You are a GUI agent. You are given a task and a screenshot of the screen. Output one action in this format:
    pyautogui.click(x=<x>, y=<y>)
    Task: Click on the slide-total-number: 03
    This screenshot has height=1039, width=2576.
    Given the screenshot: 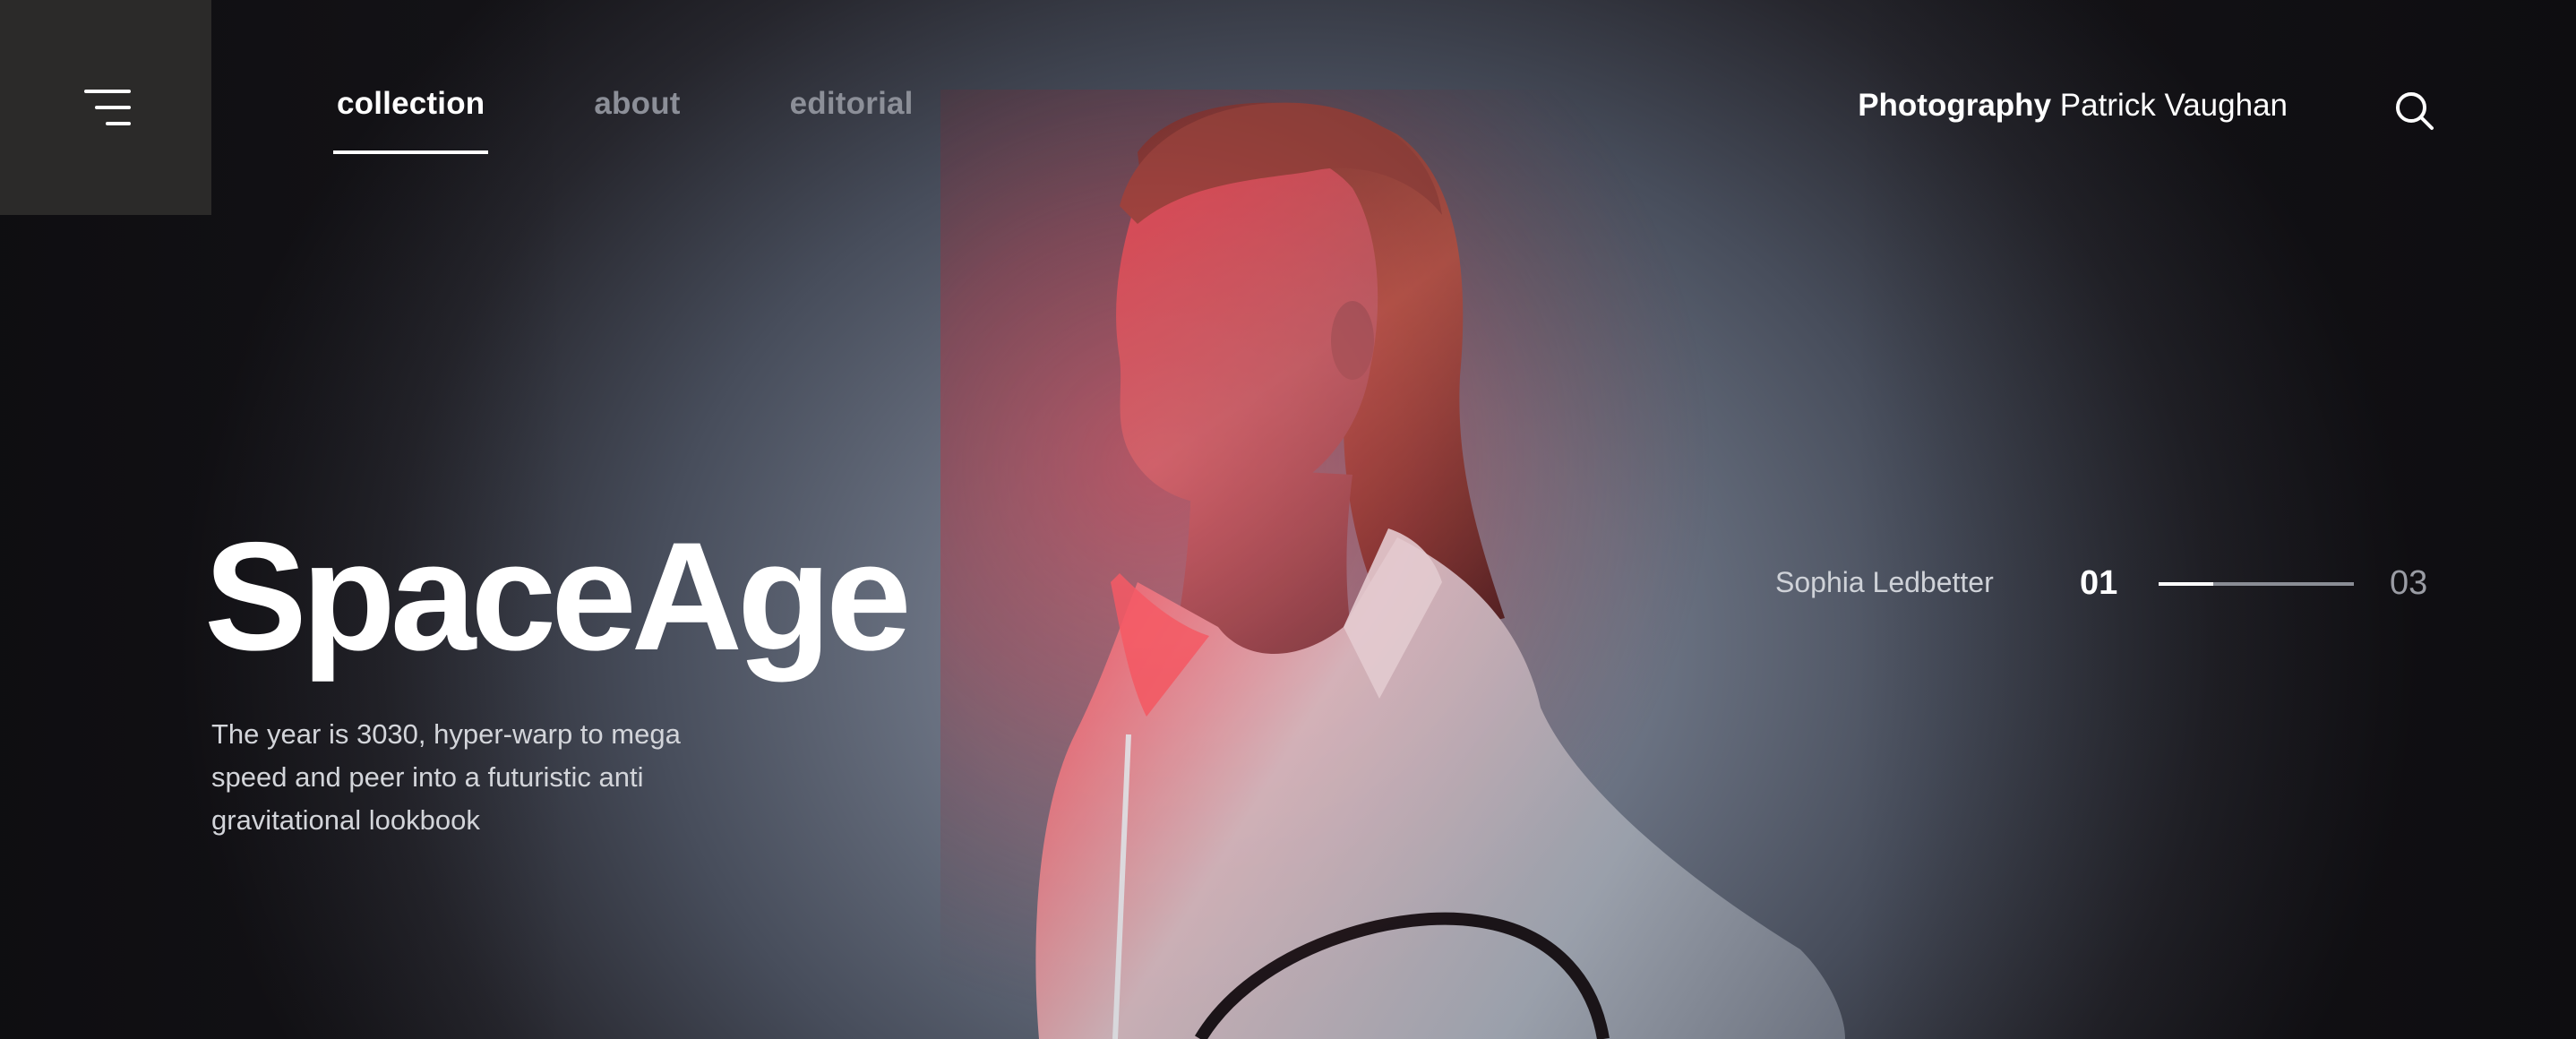 What is the action you would take?
    pyautogui.click(x=2409, y=583)
    